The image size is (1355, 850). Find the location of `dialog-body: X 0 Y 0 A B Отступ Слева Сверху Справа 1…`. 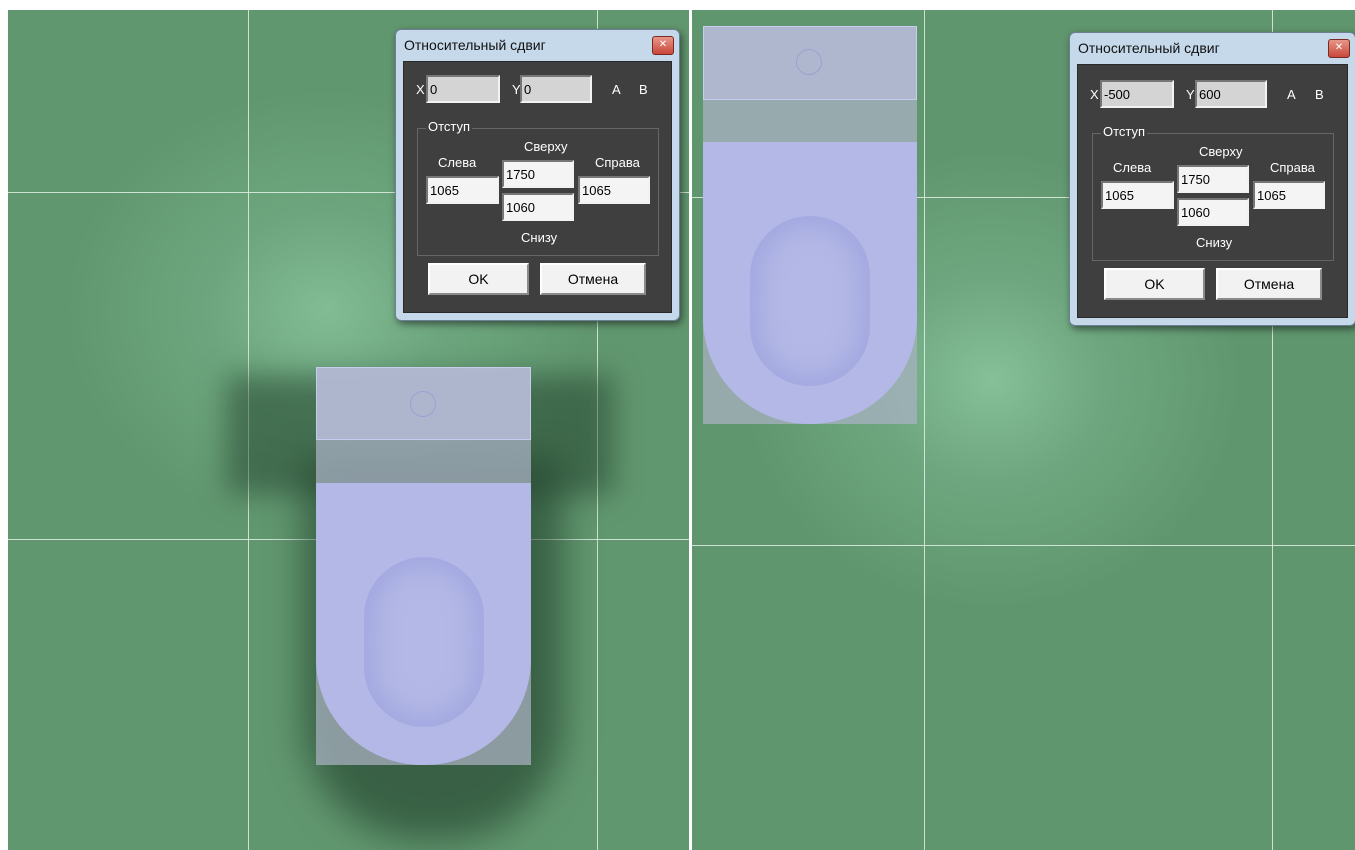

dialog-body: X 0 Y 0 A B Отступ Слева Сверху Справа 1… is located at coordinates (537, 187).